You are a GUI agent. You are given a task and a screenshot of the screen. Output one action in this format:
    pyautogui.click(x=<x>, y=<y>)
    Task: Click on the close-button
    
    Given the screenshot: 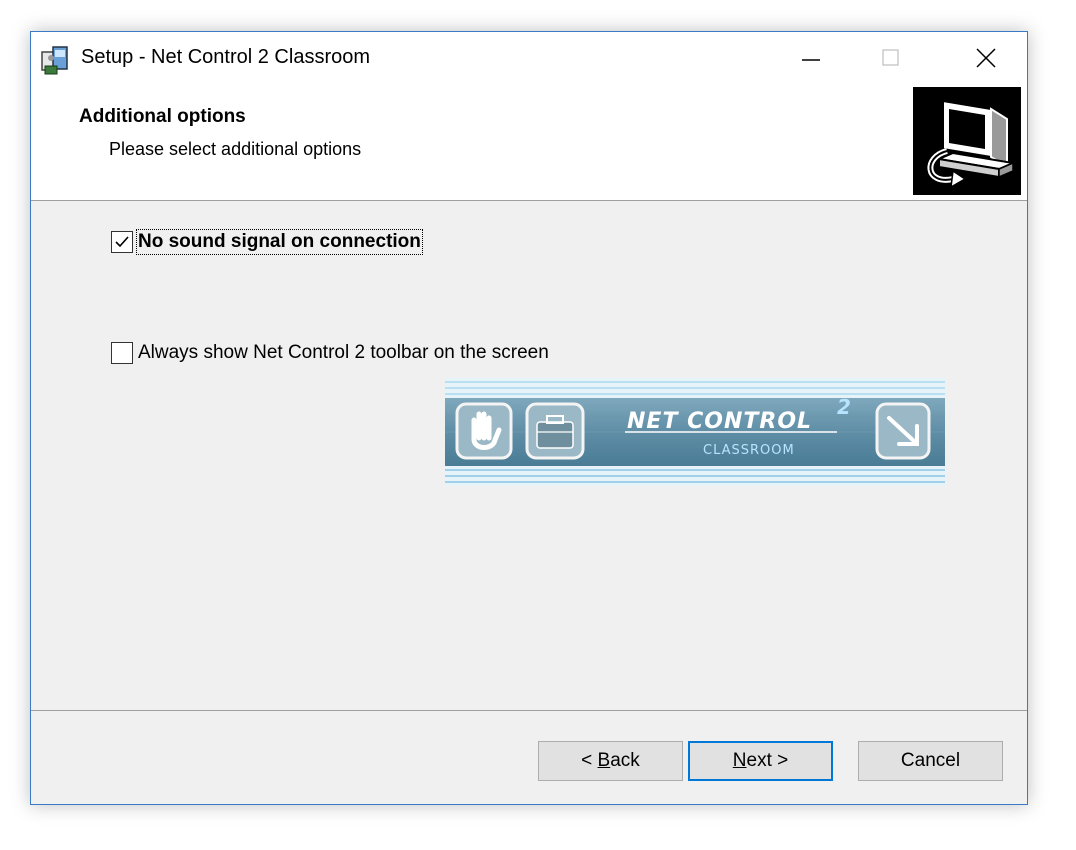 What is the action you would take?
    pyautogui.click(x=986, y=58)
    